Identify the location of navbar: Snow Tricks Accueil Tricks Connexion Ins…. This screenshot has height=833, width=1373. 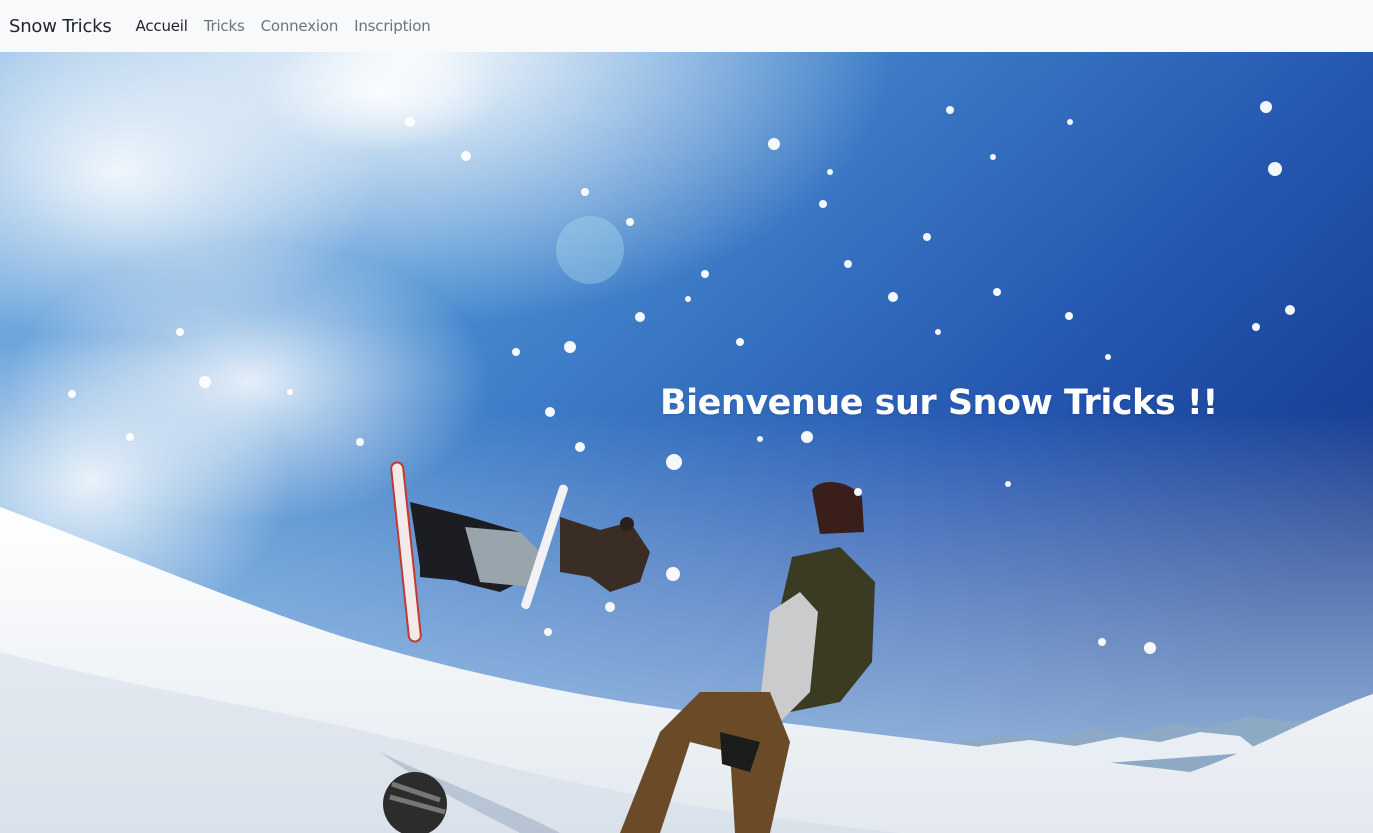
(686, 26).